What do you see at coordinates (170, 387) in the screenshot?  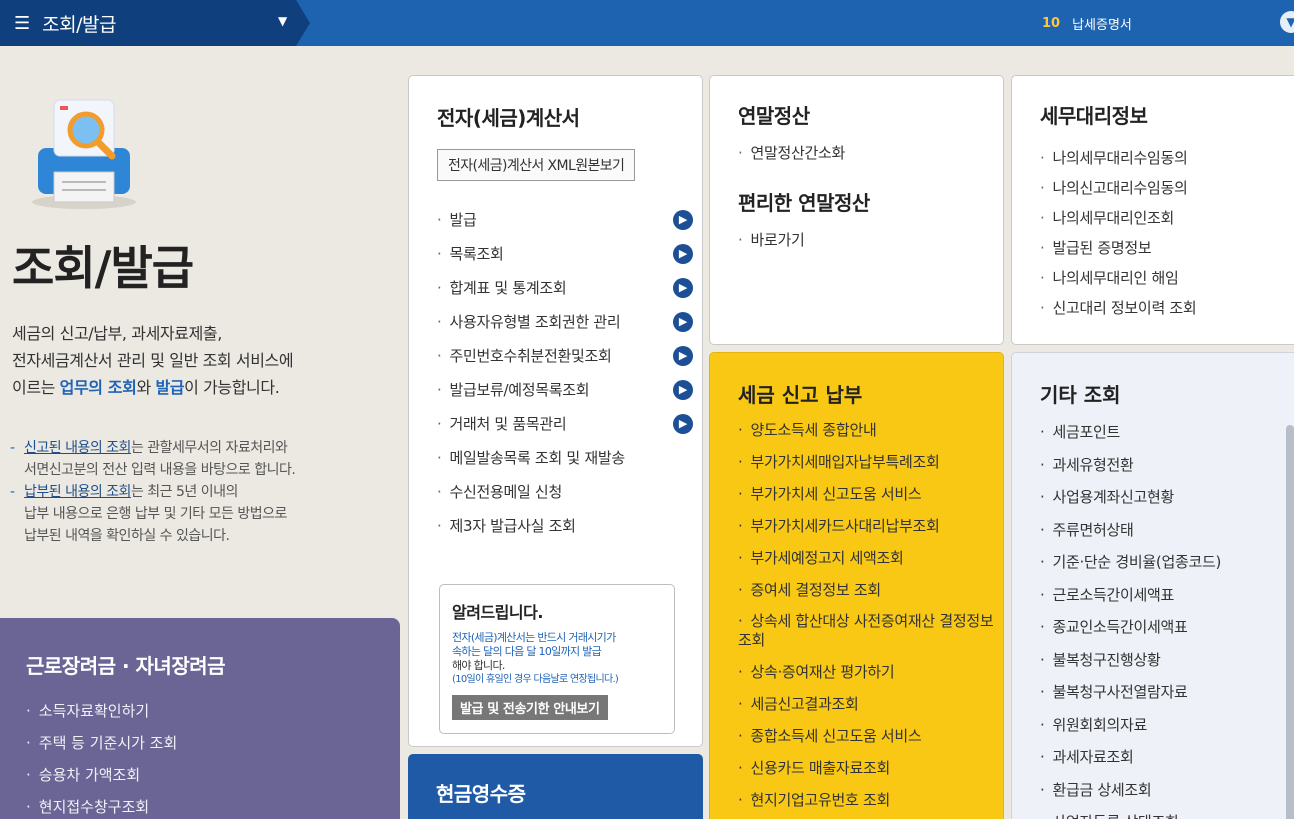 I see `desc-highlight: 발급` at bounding box center [170, 387].